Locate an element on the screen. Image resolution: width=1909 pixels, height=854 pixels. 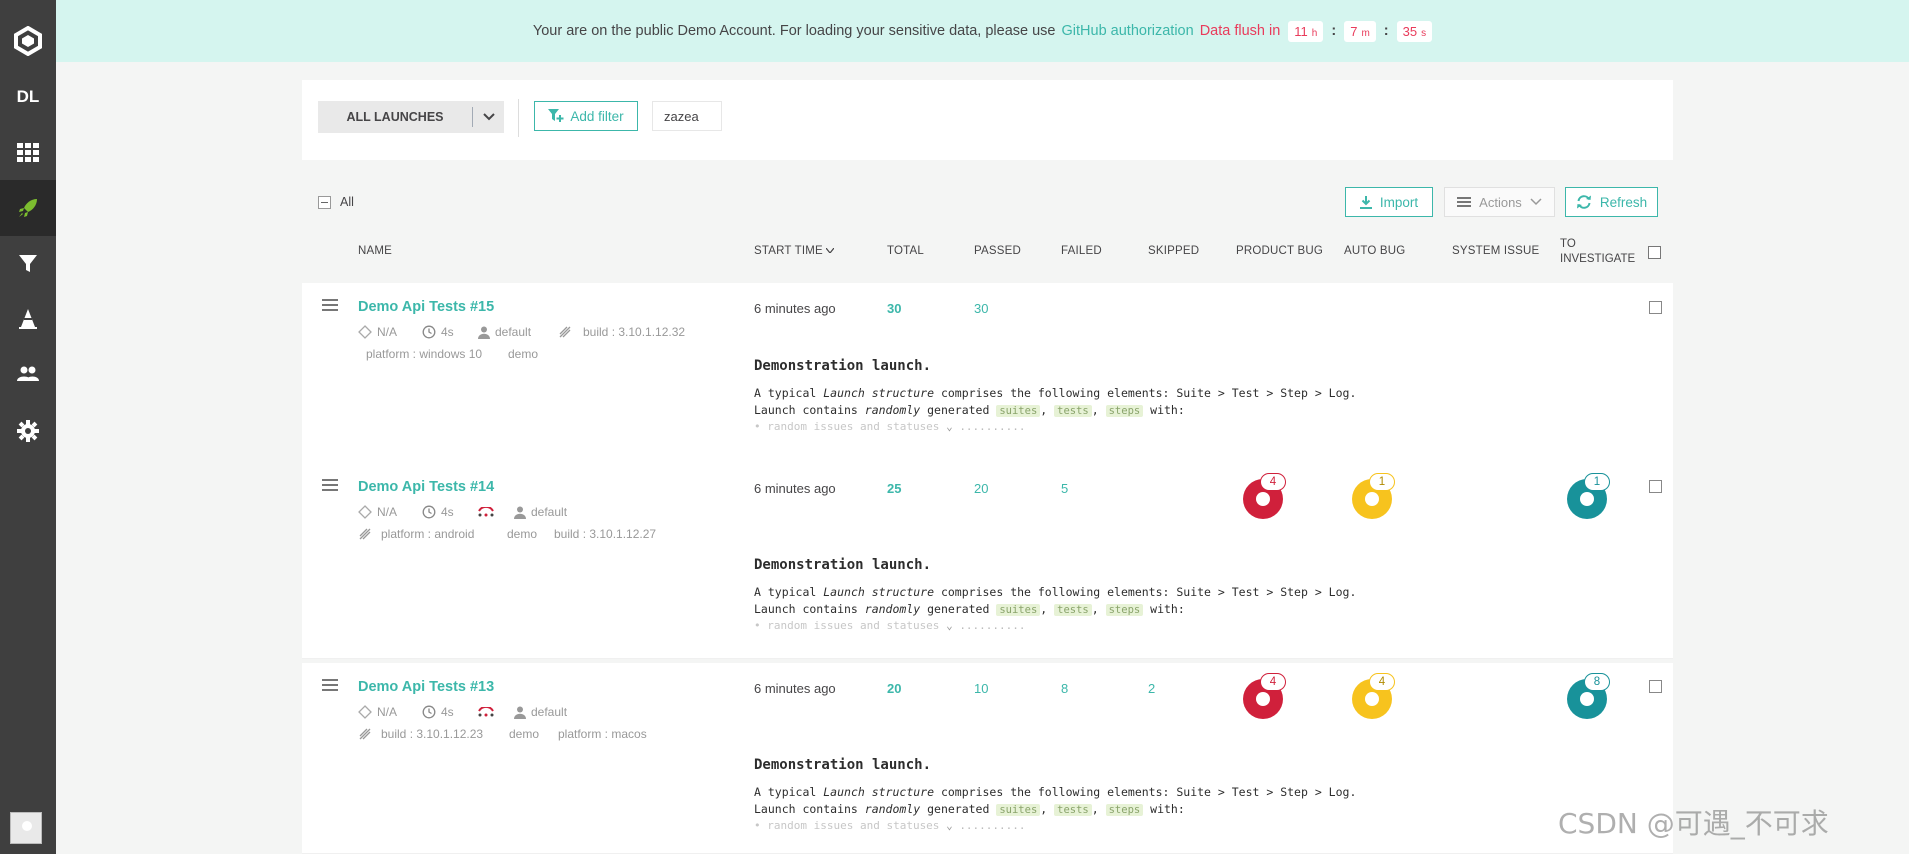
project-initials: DL is located at coordinates (28, 96).